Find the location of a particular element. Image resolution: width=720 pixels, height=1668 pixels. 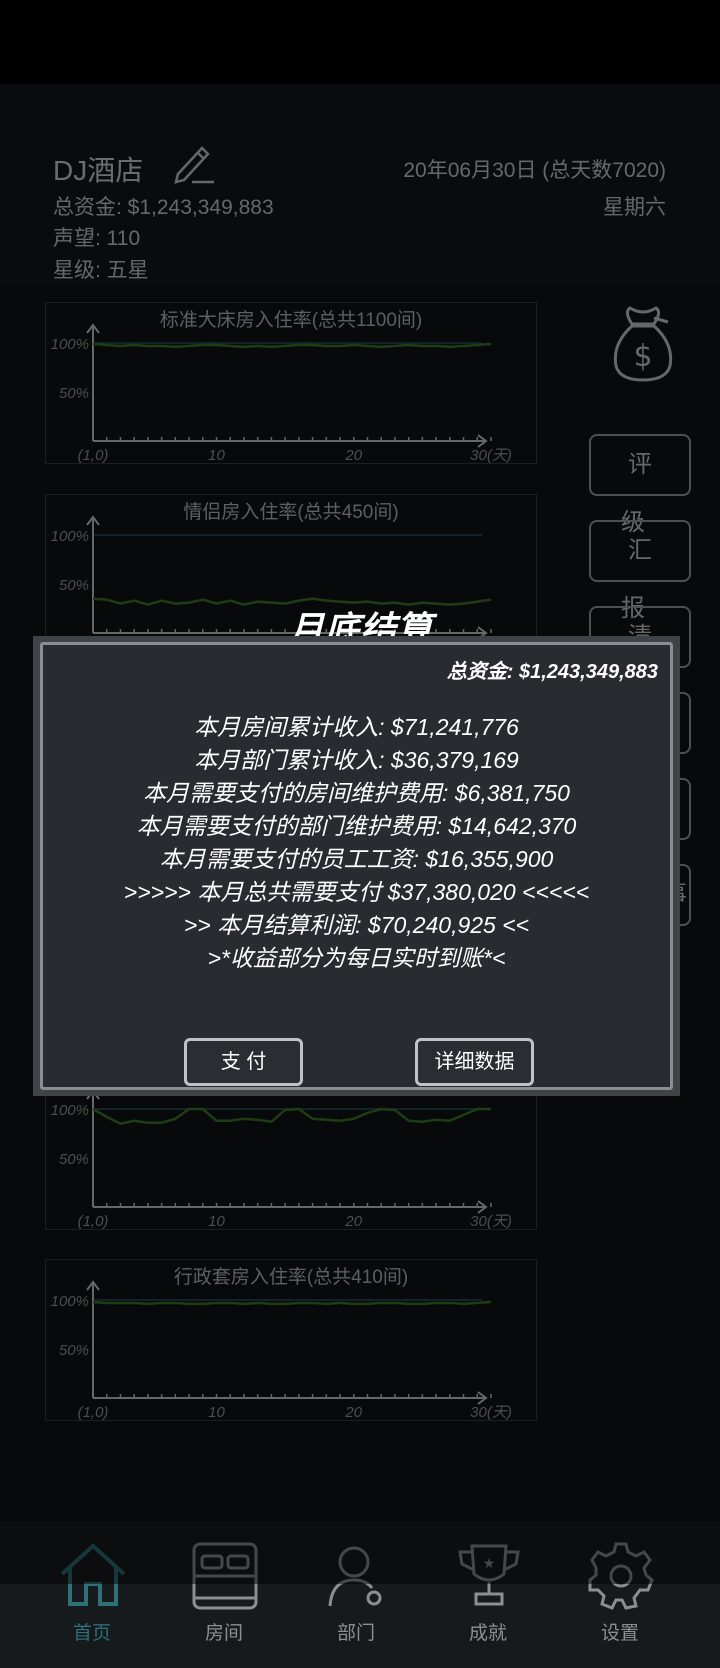

department-income-line: 本月部门累计收入: $36,379,169 is located at coordinates (356, 760).